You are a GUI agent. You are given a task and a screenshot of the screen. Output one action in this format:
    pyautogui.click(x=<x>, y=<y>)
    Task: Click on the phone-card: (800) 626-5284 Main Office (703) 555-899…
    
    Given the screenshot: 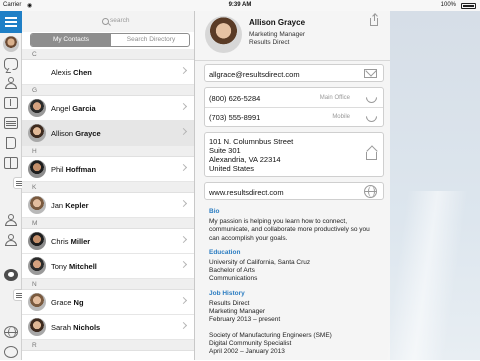 What is the action you would take?
    pyautogui.click(x=294, y=107)
    